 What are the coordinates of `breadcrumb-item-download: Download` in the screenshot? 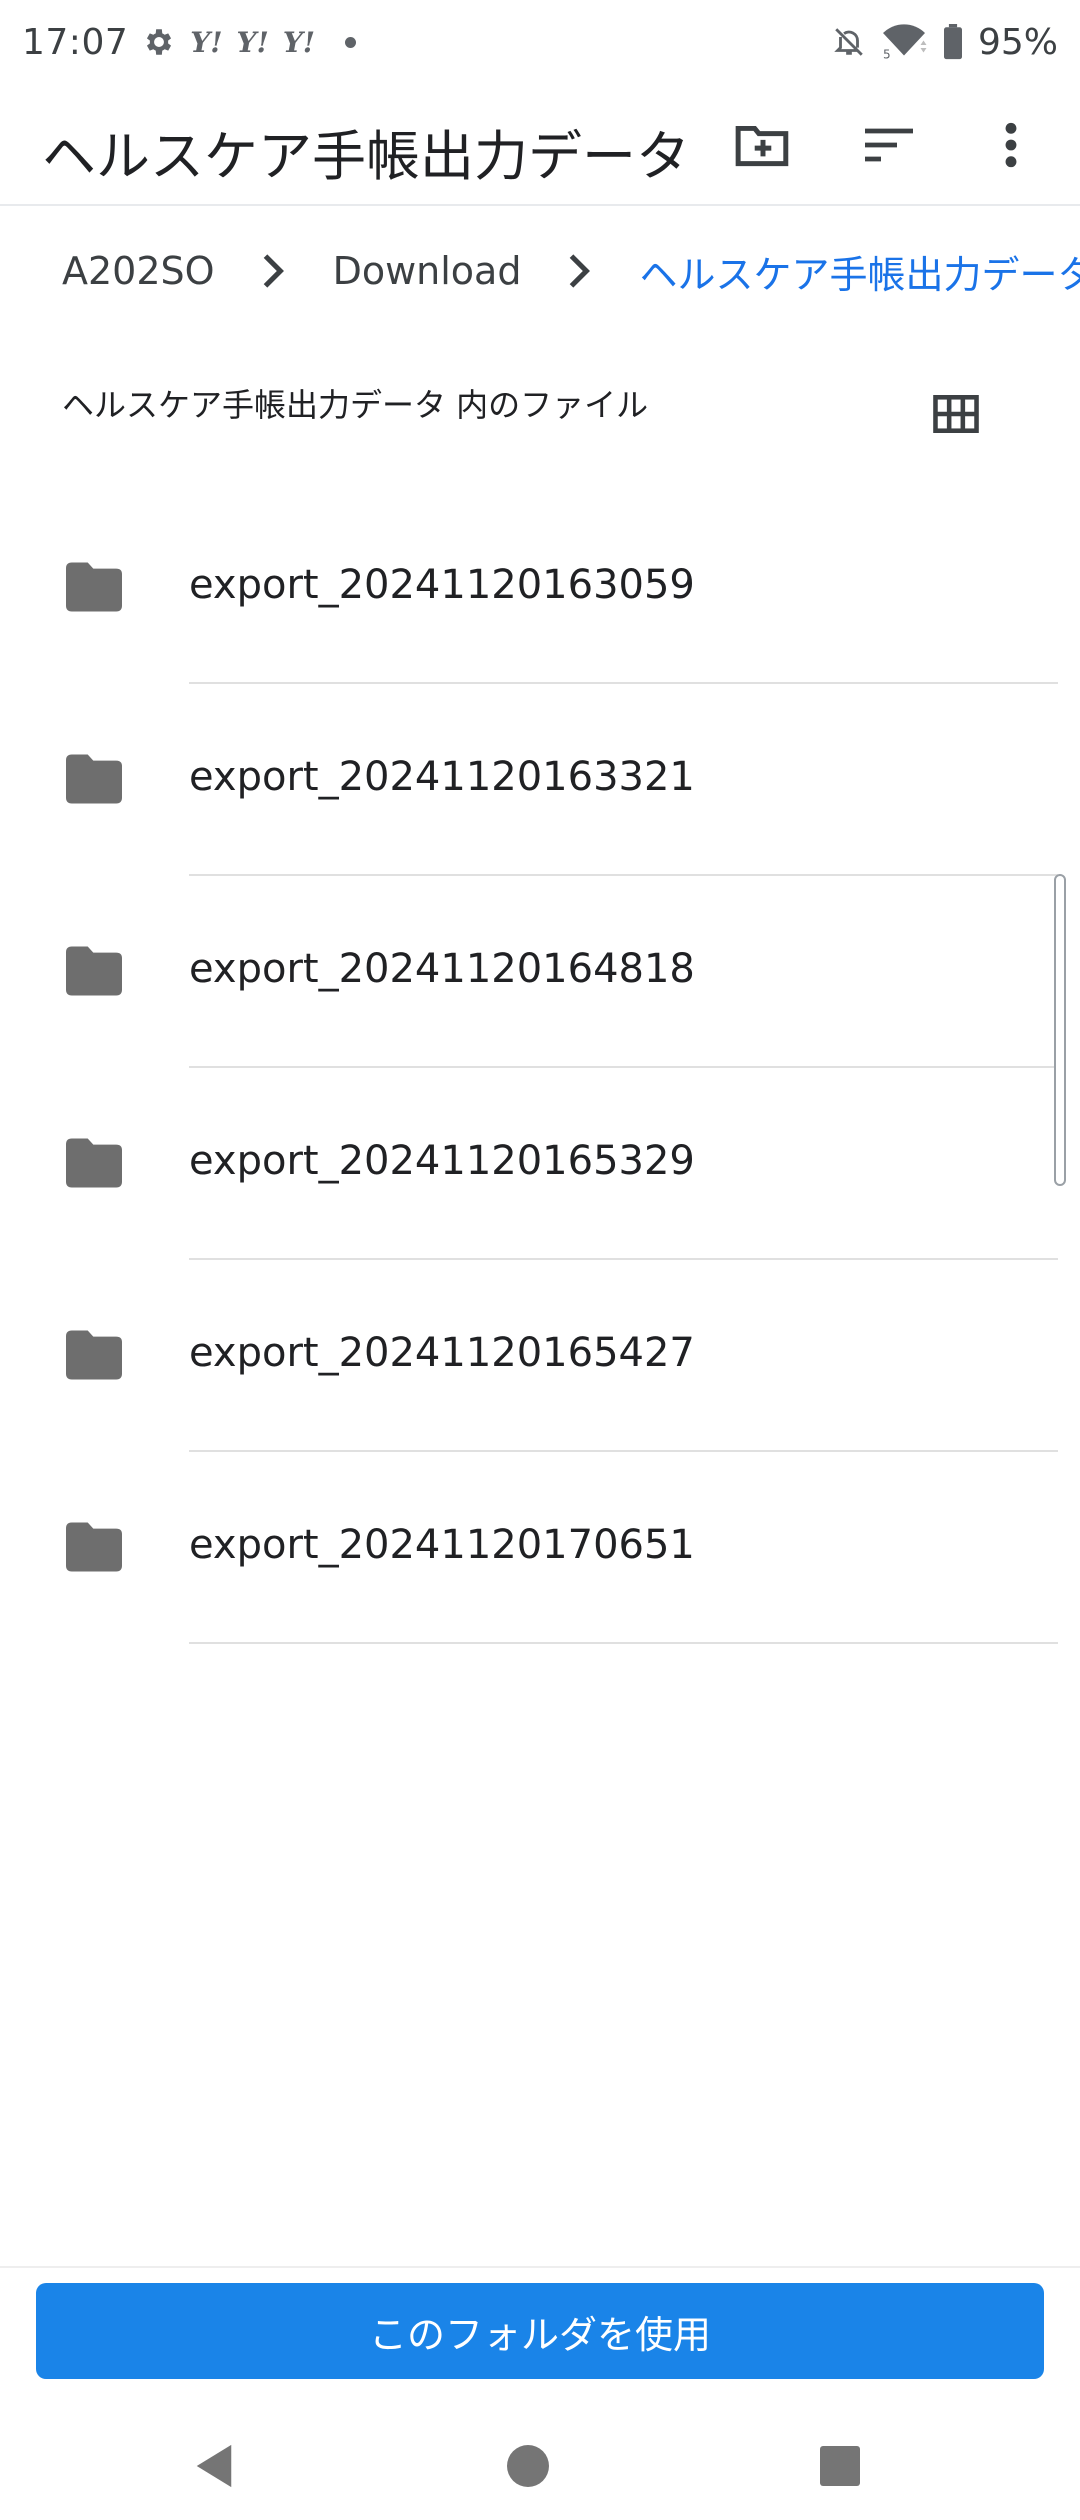 It's located at (427, 271).